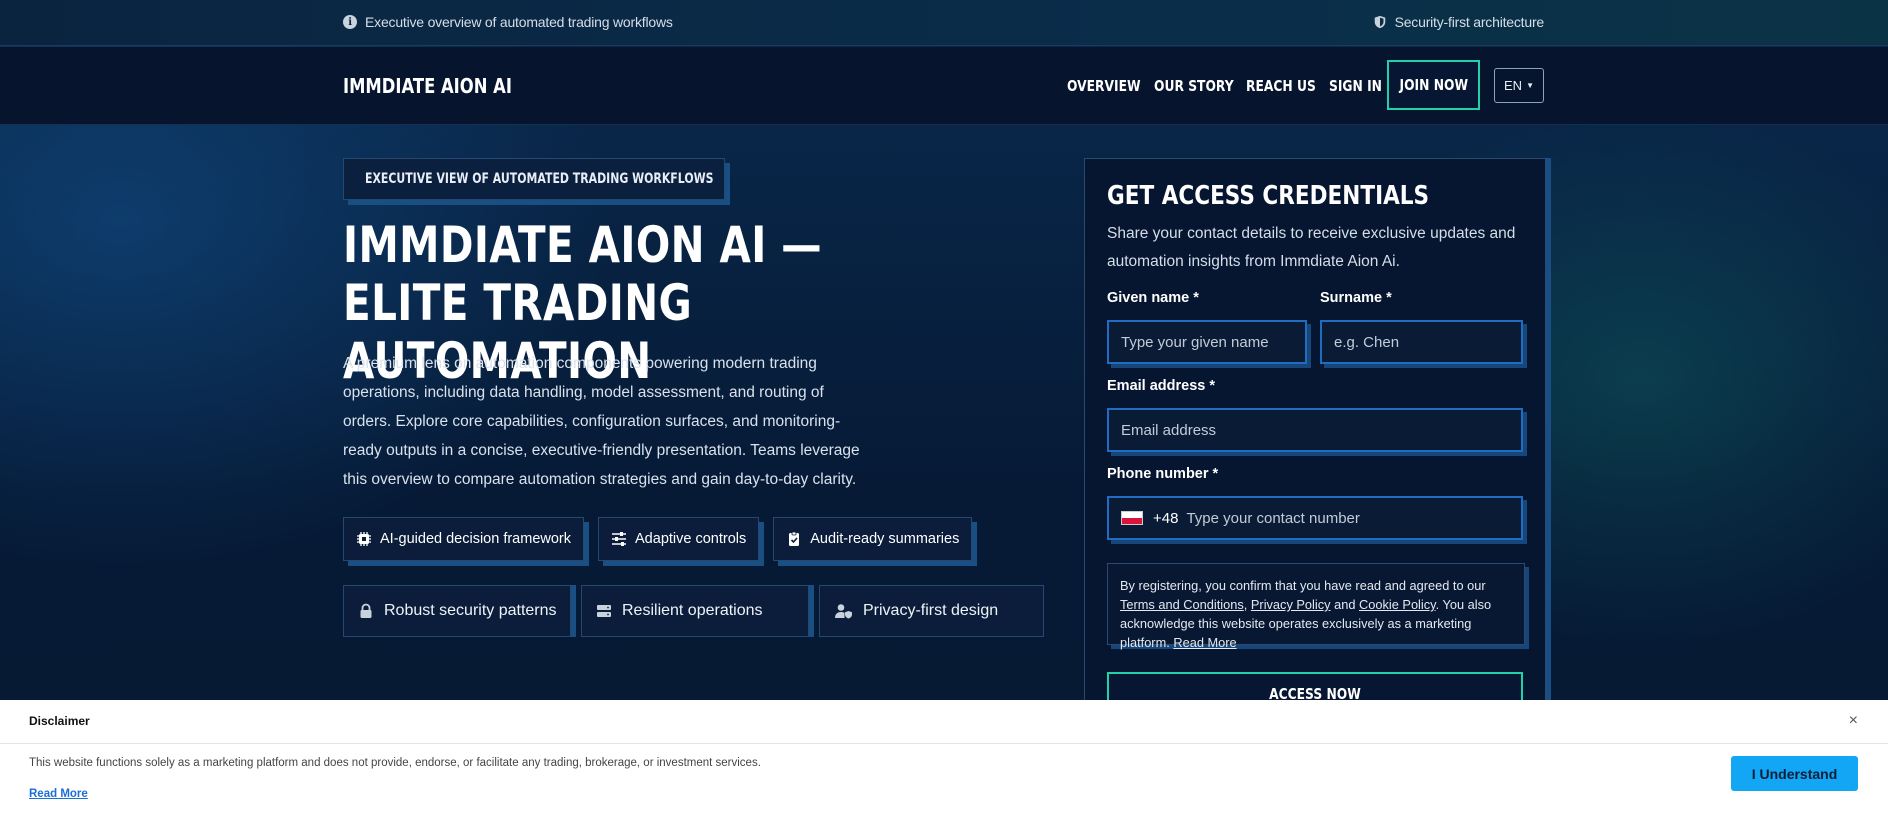 This screenshot has height=818, width=1888. What do you see at coordinates (1513, 85) in the screenshot?
I see `language-label: EN` at bounding box center [1513, 85].